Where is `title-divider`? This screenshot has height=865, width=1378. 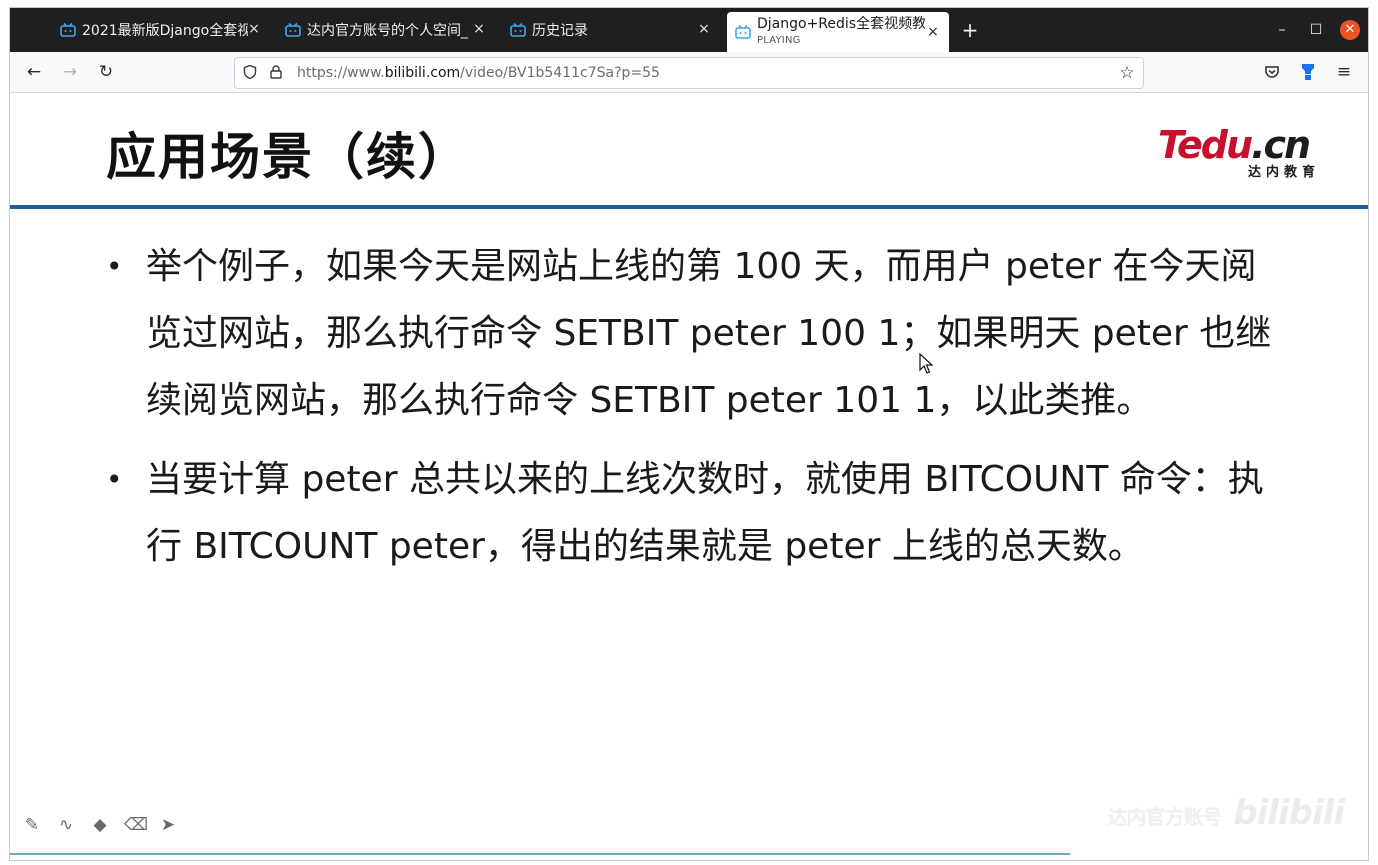
title-divider is located at coordinates (689, 207).